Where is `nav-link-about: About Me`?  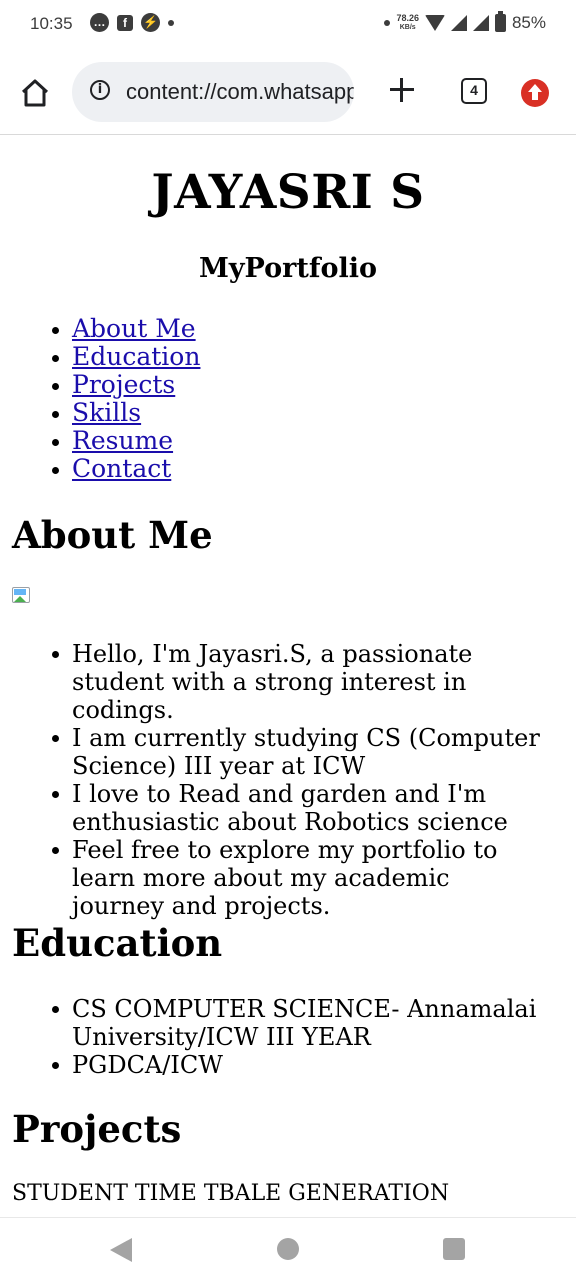 nav-link-about: About Me is located at coordinates (134, 328).